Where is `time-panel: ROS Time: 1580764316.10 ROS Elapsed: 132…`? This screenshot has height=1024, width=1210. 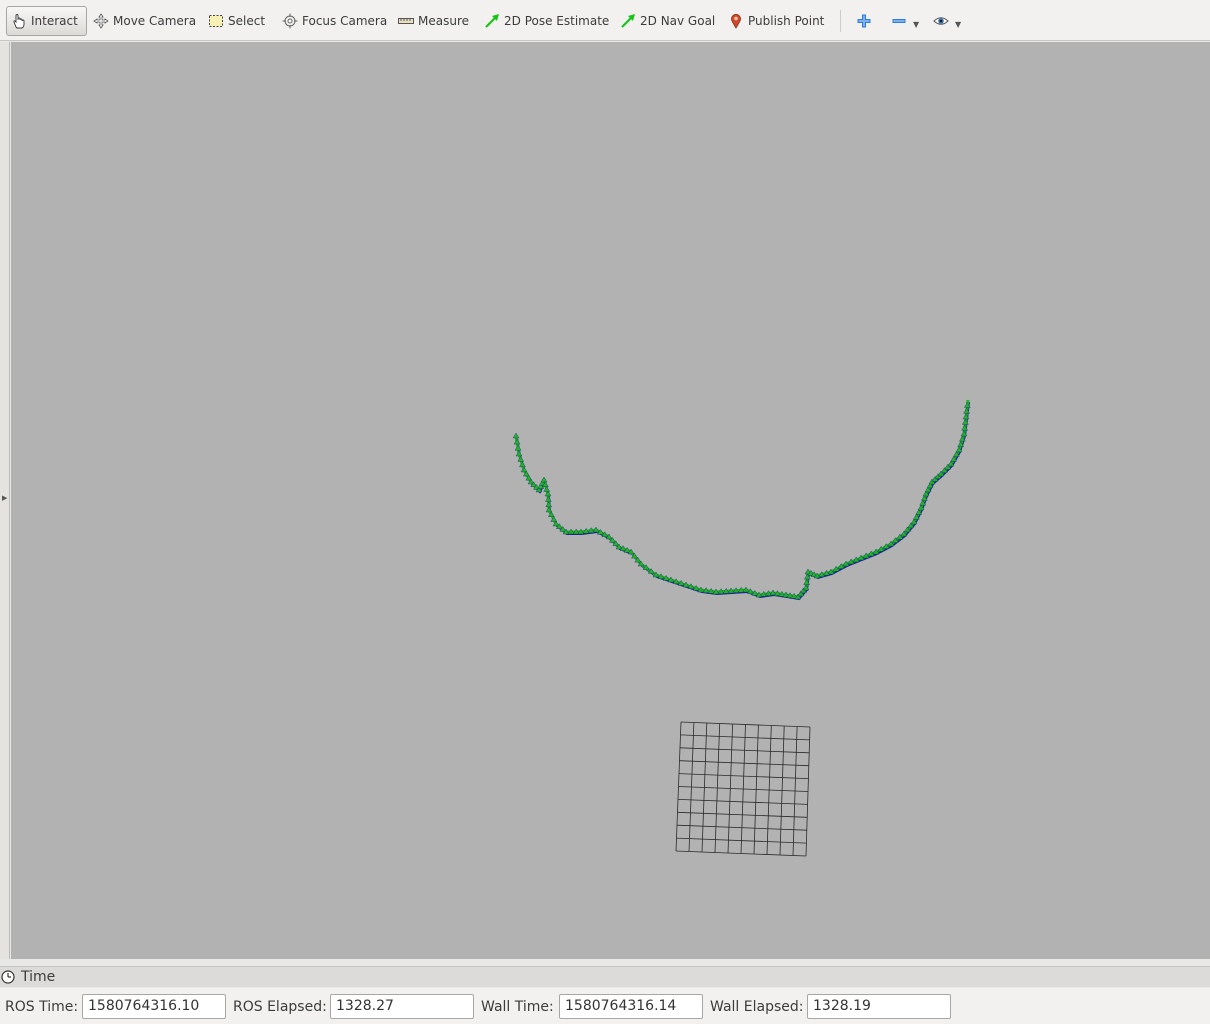 time-panel: ROS Time: 1580764316.10 ROS Elapsed: 132… is located at coordinates (605, 1006).